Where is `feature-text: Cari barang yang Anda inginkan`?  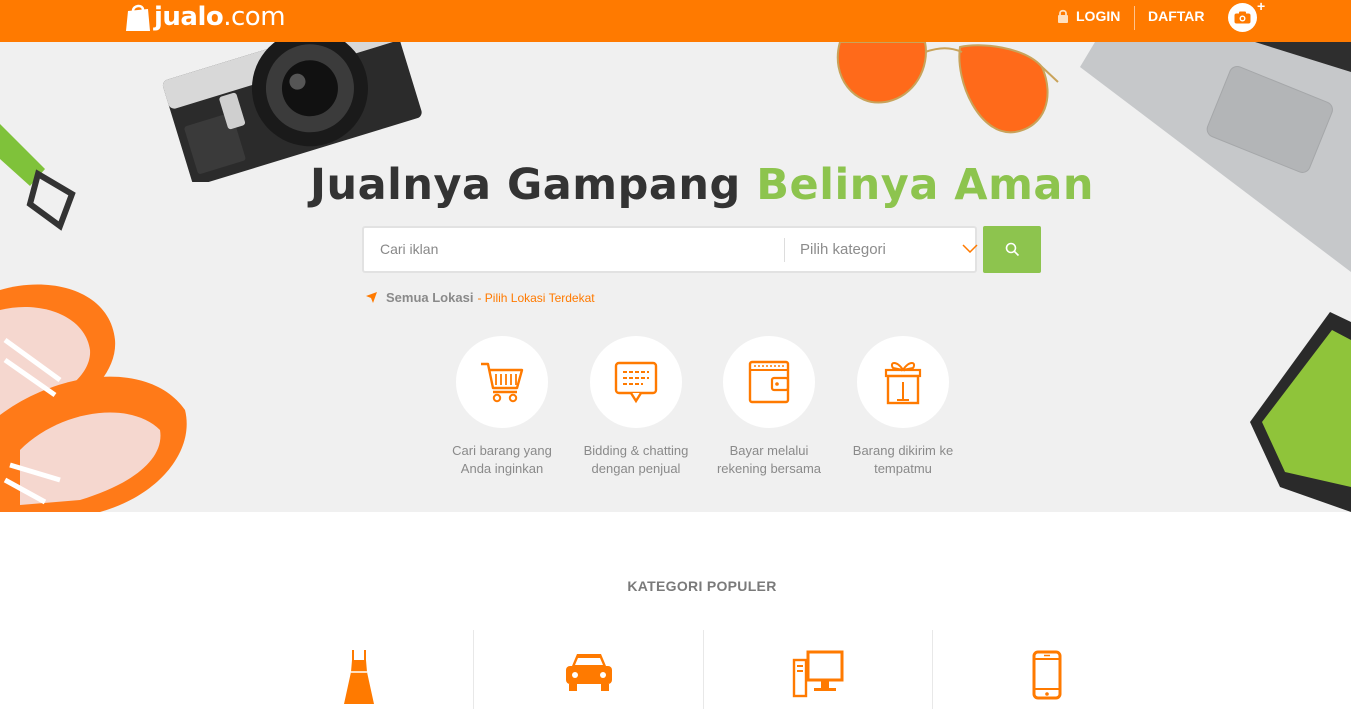 feature-text: Cari barang yang Anda inginkan is located at coordinates (502, 459).